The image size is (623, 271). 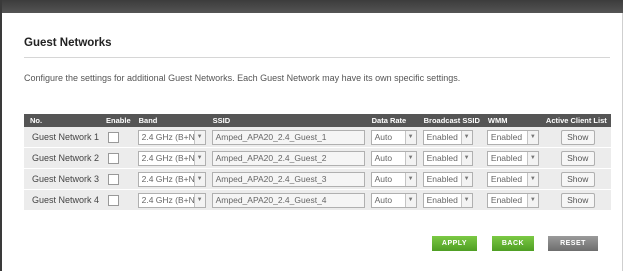 I want to click on title-divider, so click(x=317, y=57).